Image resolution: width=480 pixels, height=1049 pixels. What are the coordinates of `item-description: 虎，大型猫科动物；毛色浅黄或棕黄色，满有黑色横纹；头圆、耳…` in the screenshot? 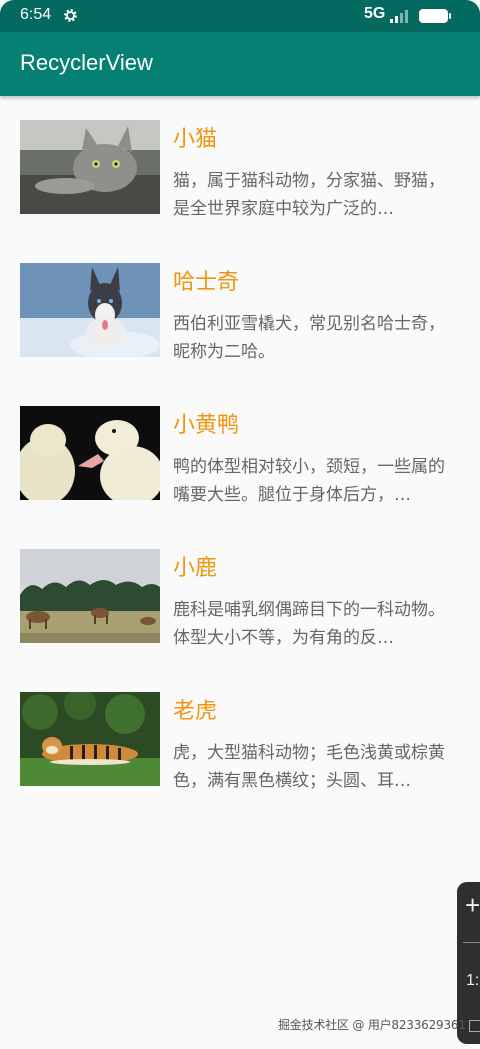 It's located at (309, 767).